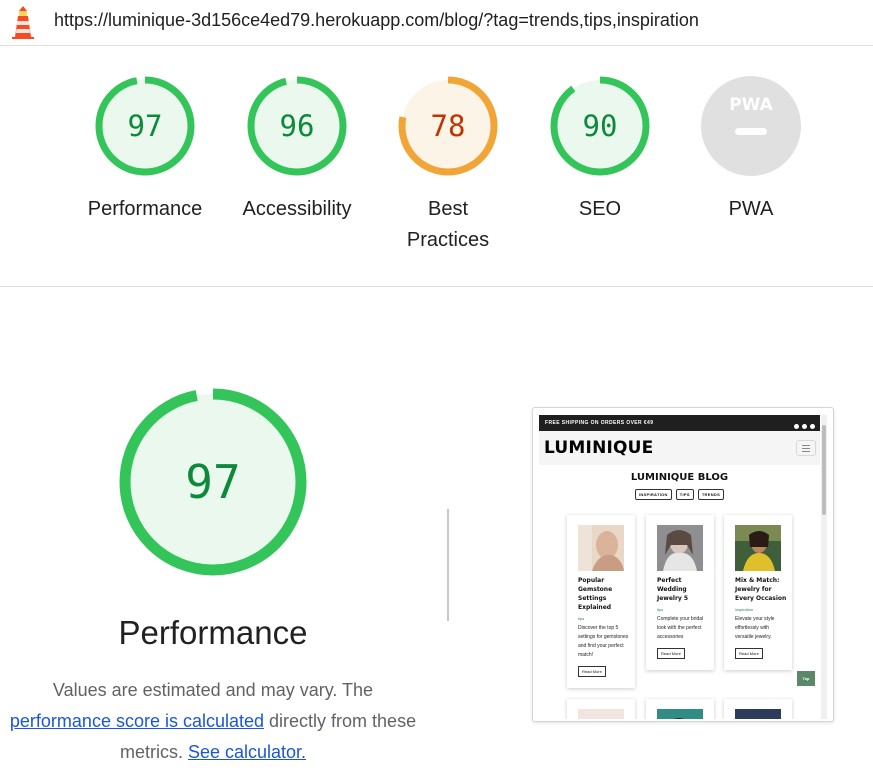 This screenshot has height=784, width=873. Describe the element at coordinates (679, 423) in the screenshot. I see `shipping-bar: FREE SHIPPING ON ORDERS OVER €49` at that location.